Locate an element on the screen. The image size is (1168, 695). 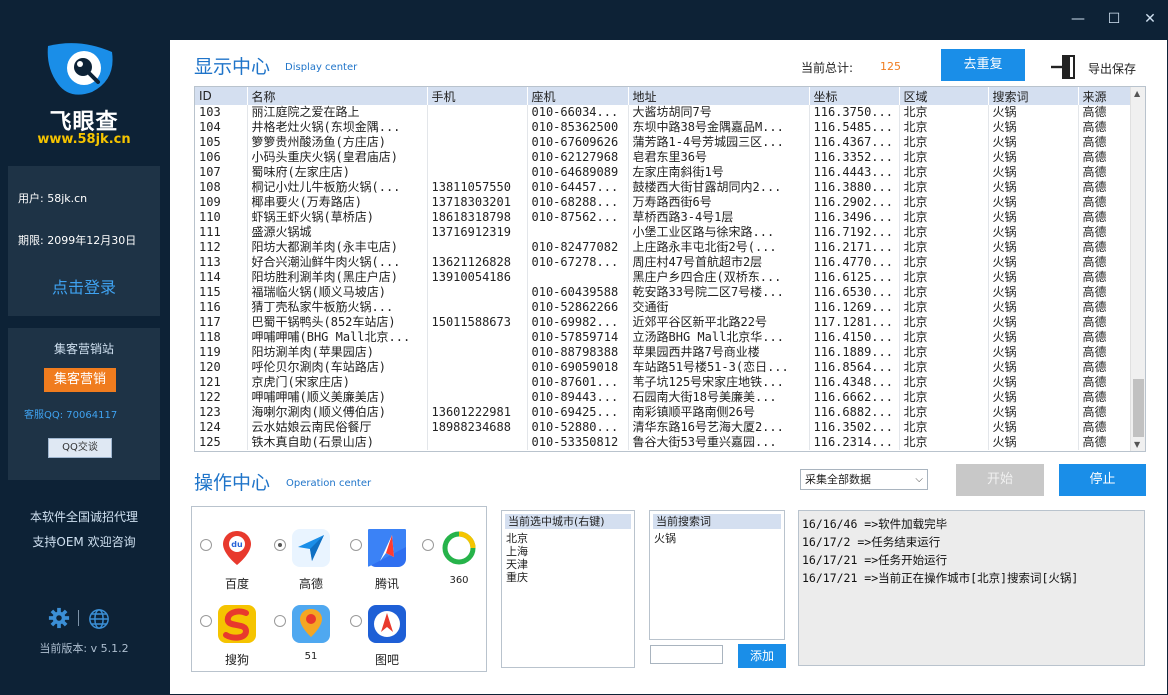
keyword-list-header: 当前搜索词 is located at coordinates (717, 521).